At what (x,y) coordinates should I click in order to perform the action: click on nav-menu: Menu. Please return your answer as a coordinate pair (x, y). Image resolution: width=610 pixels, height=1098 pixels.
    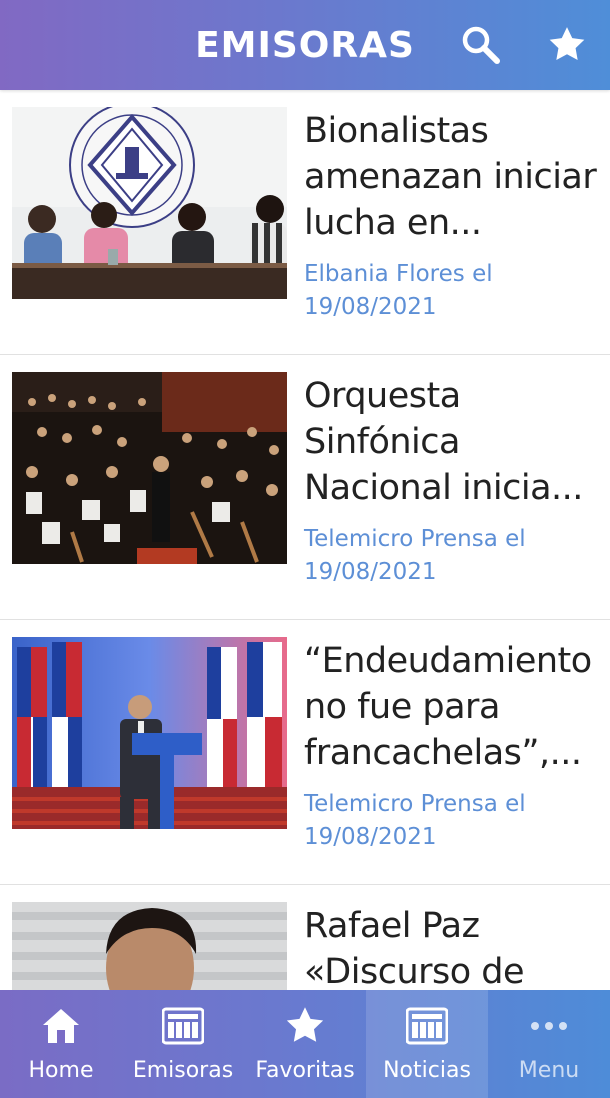
    Looking at the image, I should click on (549, 1044).